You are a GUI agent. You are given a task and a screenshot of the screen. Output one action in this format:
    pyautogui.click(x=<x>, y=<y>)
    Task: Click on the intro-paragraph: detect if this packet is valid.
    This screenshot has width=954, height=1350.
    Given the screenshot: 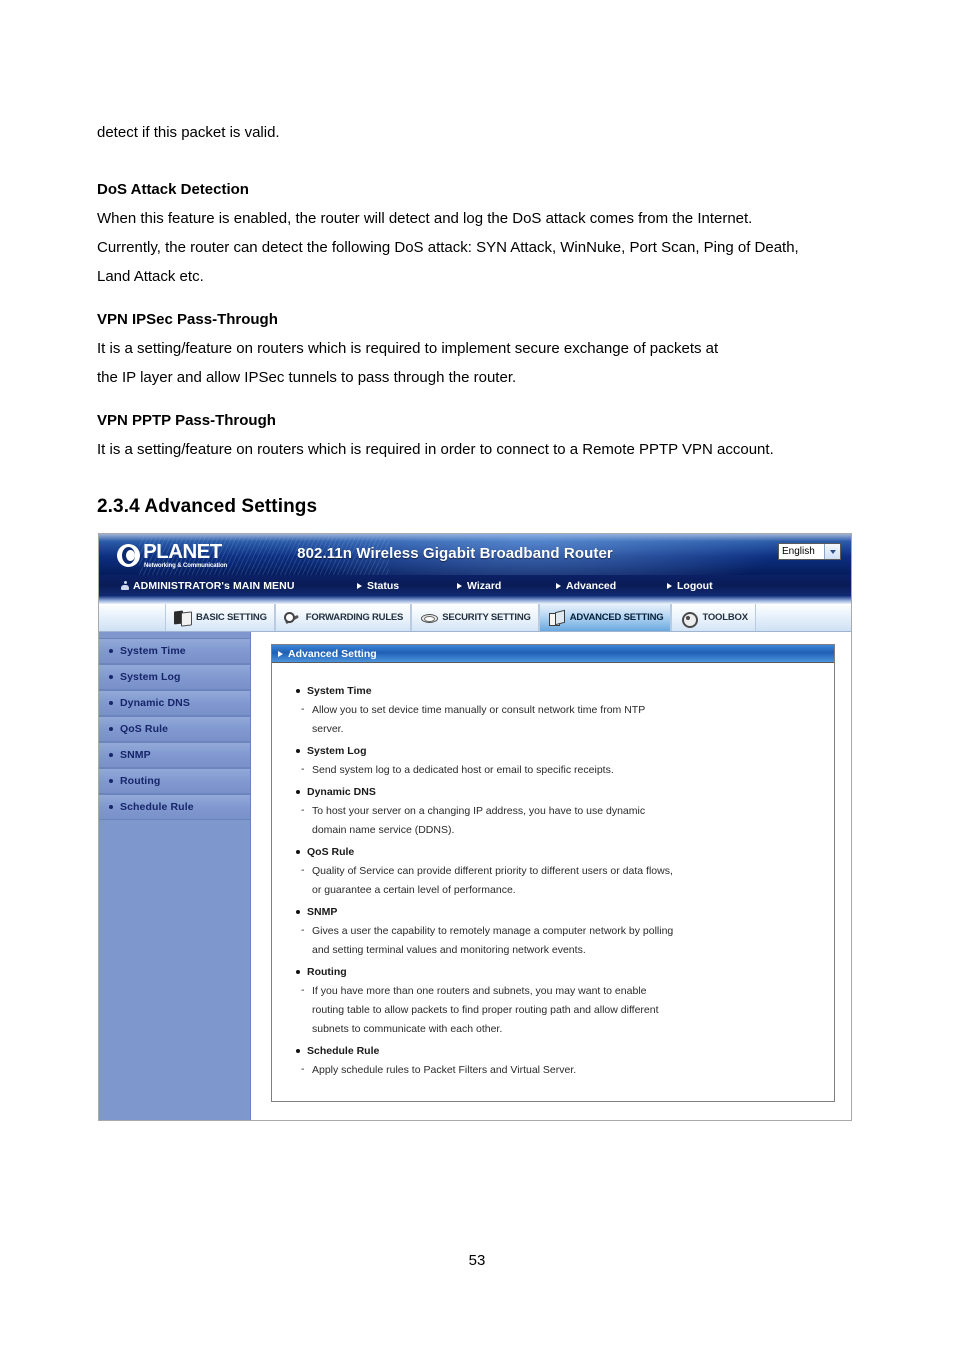 What is the action you would take?
    pyautogui.click(x=188, y=132)
    